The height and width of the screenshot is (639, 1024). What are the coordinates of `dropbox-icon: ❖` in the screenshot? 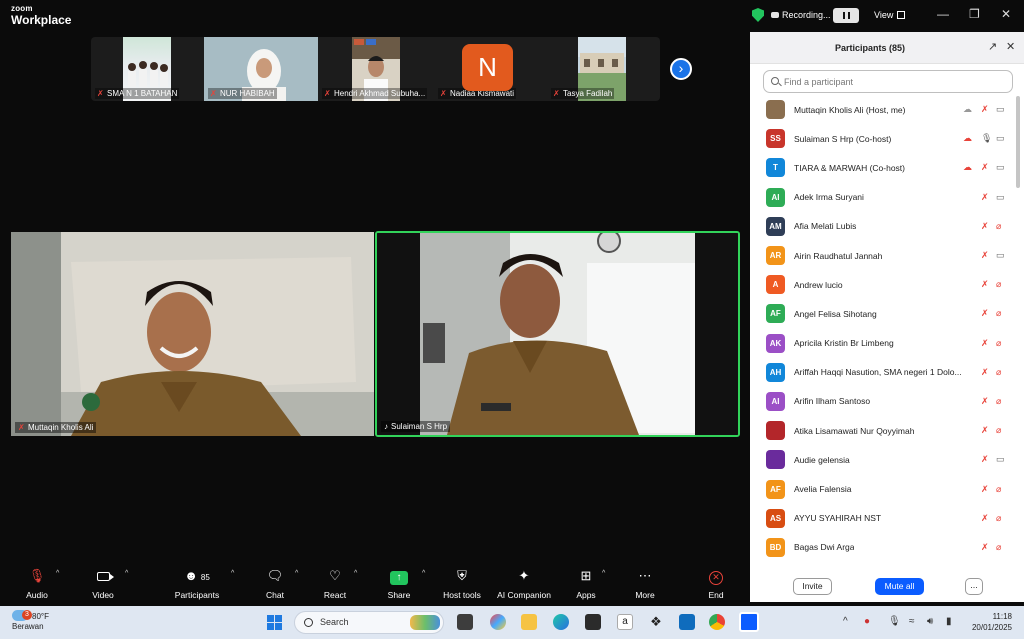 It's located at (656, 622).